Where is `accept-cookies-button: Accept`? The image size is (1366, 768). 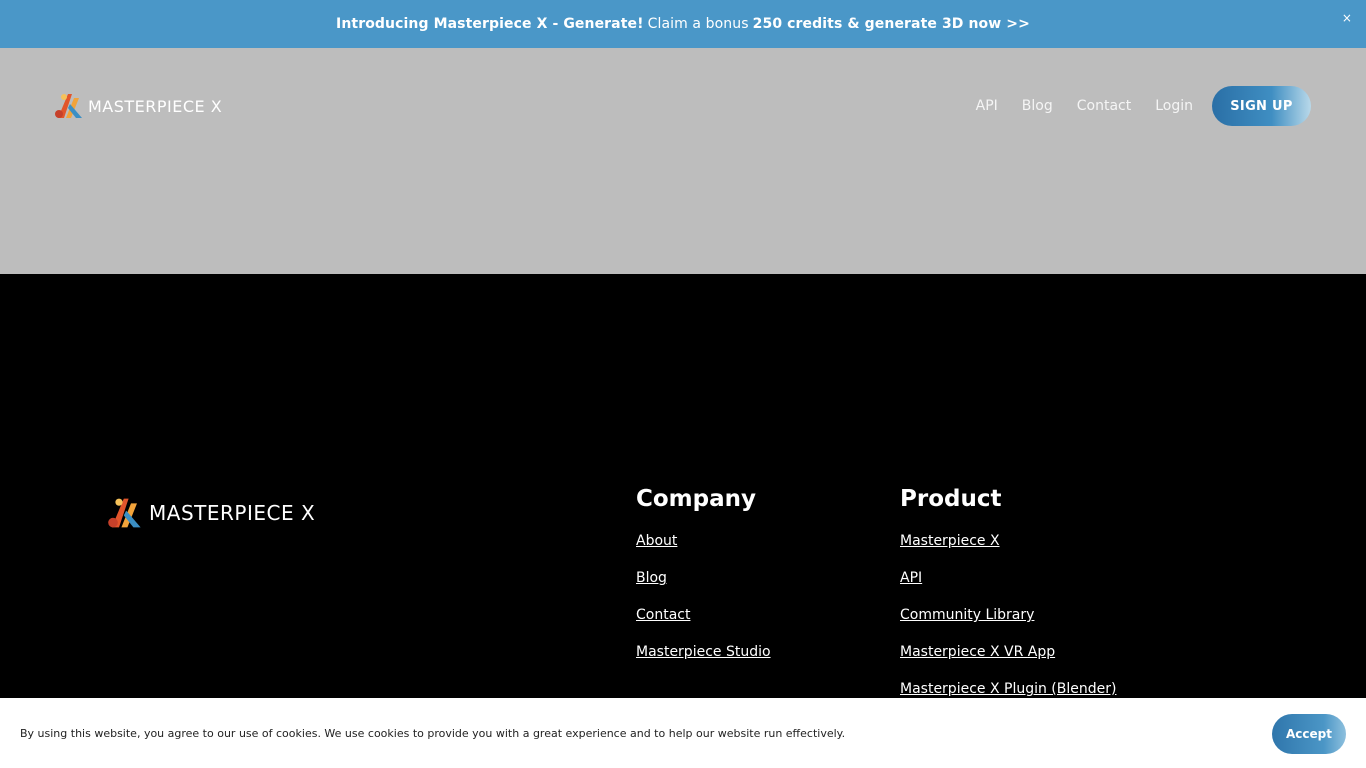
accept-cookies-button: Accept is located at coordinates (1309, 734).